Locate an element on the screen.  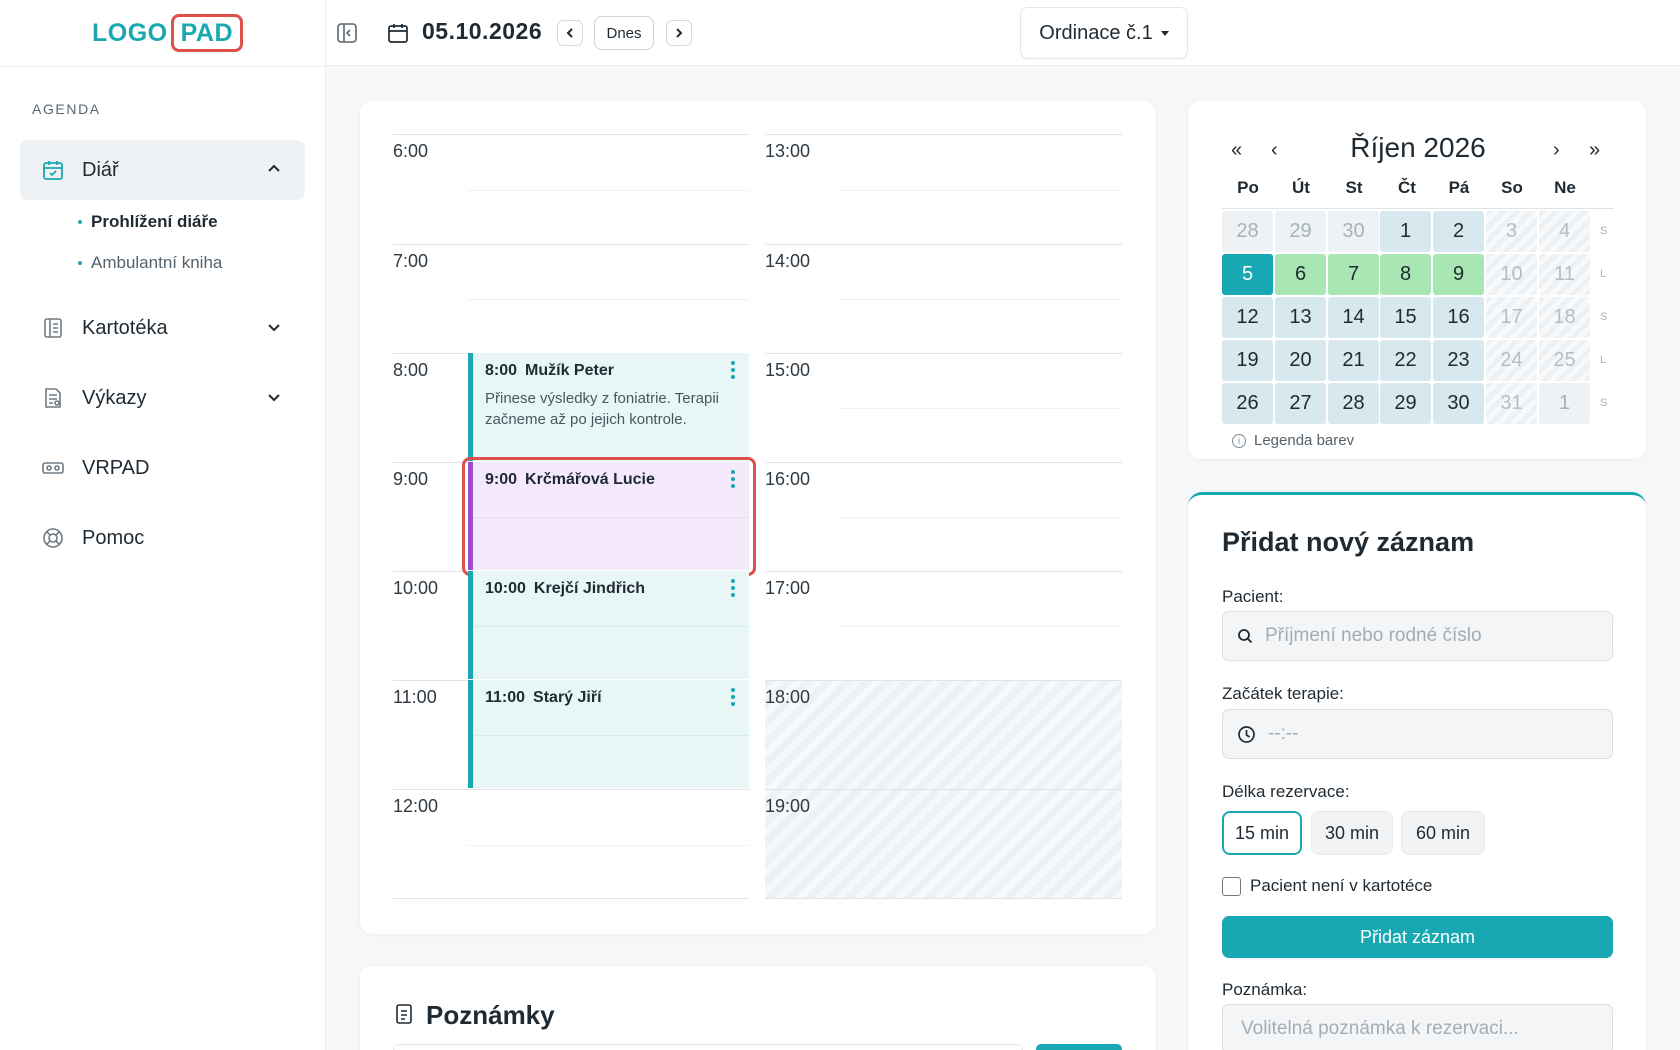
previous-month-button: ‹ is located at coordinates (1274, 150).